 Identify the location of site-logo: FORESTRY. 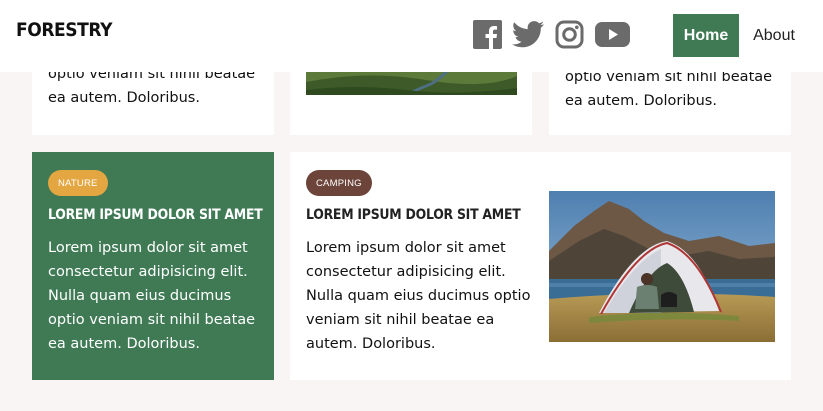
(64, 30).